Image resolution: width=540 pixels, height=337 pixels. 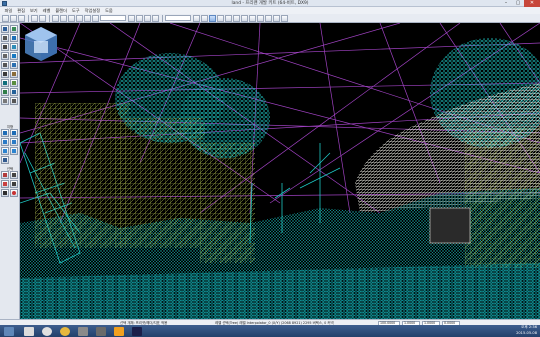 I want to click on snap-dropdown, so click(x=178, y=18).